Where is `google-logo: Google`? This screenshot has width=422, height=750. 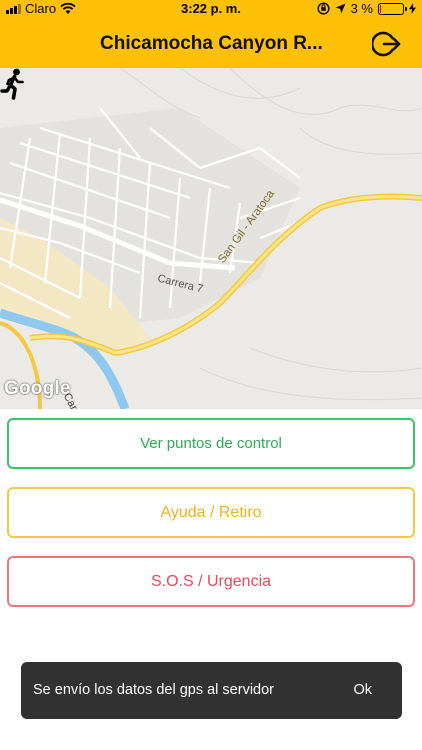
google-logo: Google is located at coordinates (37, 388).